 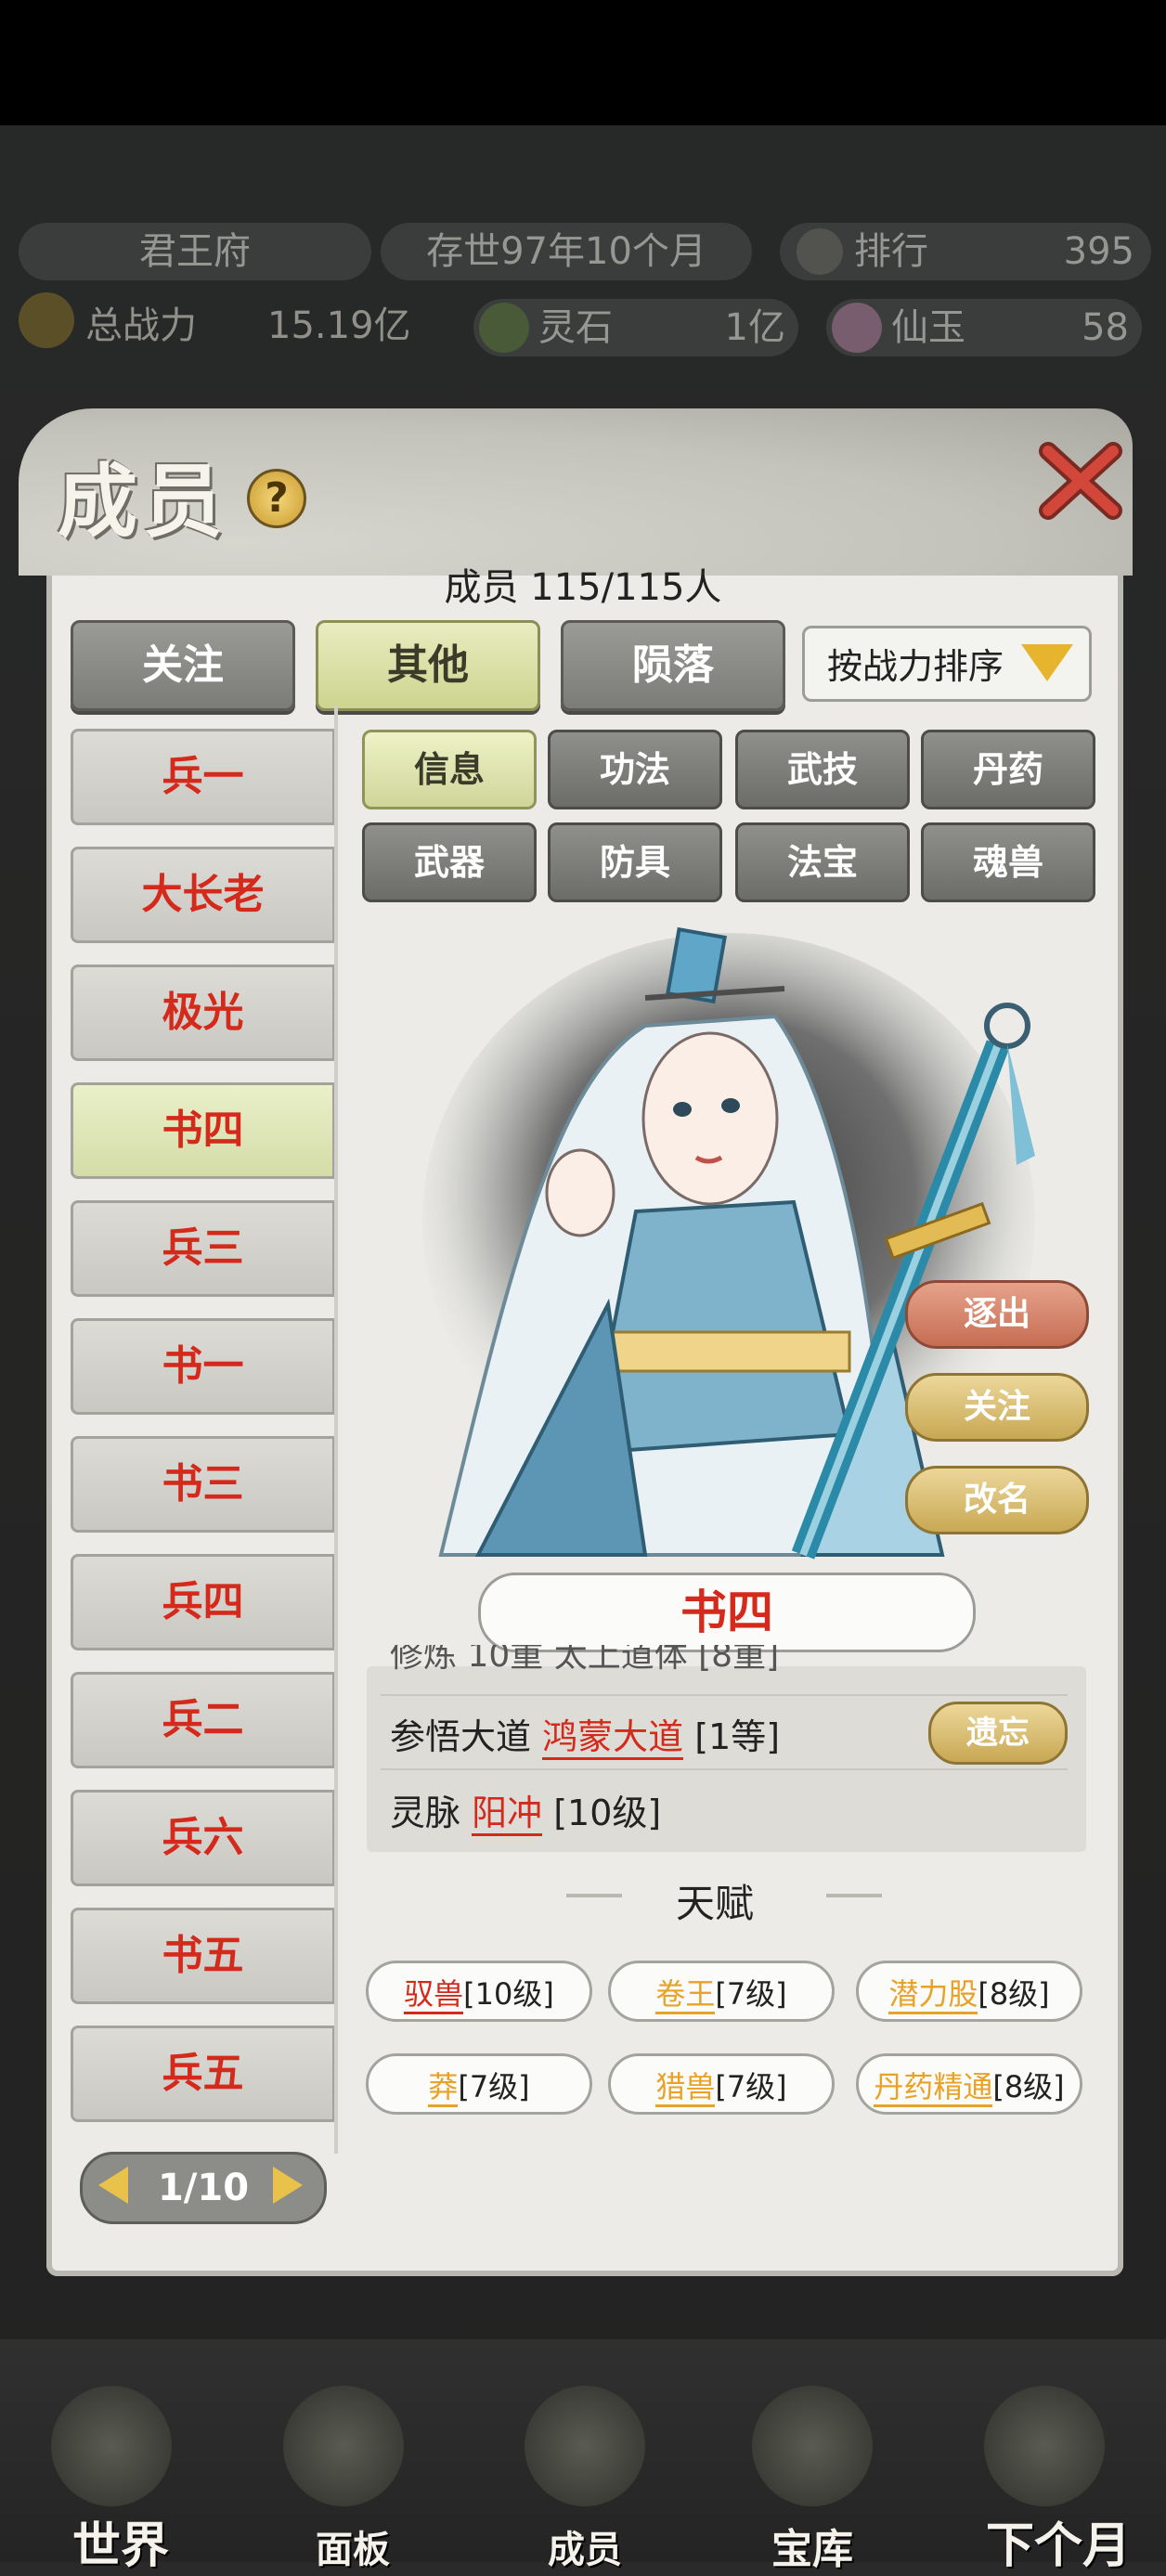 What do you see at coordinates (714, 1903) in the screenshot?
I see `talent-title: 天赋` at bounding box center [714, 1903].